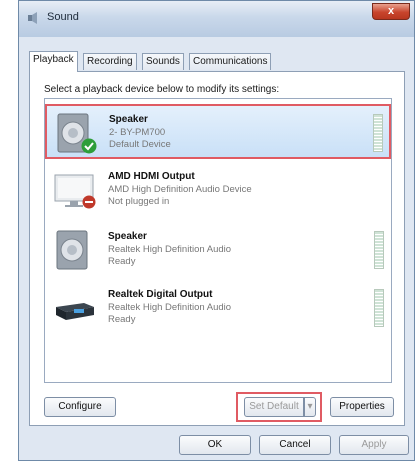 This screenshot has height=461, width=417. Describe the element at coordinates (140, 144) in the screenshot. I see `device-status: Default Device` at that location.